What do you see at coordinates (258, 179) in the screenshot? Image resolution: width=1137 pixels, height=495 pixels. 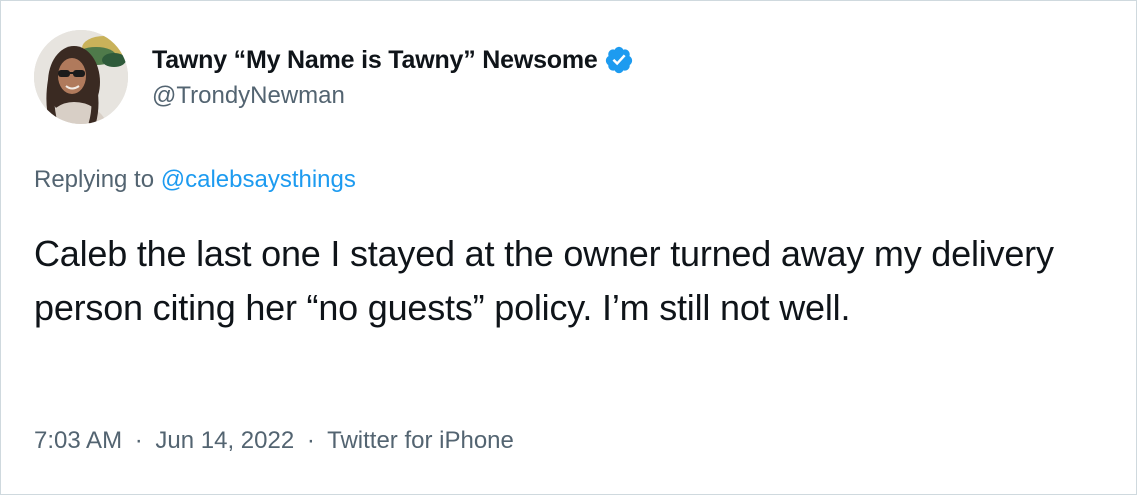 I see `reply-mention-link: @calebsaysthings` at bounding box center [258, 179].